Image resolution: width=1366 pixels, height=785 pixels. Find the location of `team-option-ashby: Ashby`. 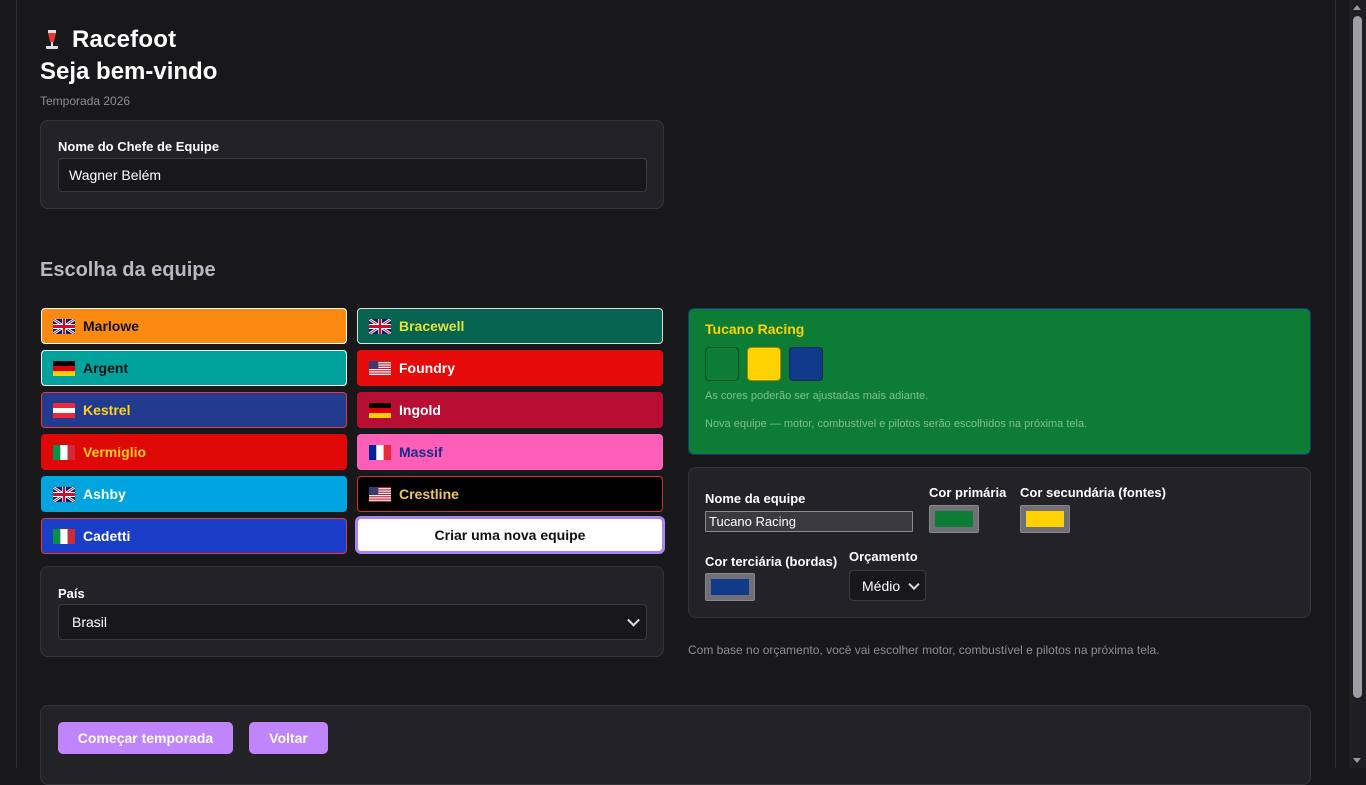

team-option-ashby: Ashby is located at coordinates (194, 494).